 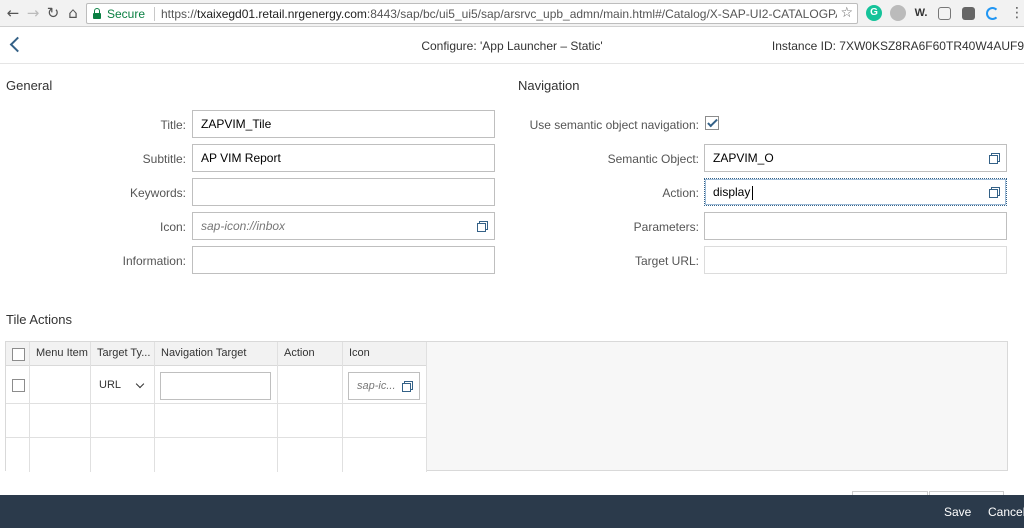 I want to click on action-value: display, so click(x=732, y=192).